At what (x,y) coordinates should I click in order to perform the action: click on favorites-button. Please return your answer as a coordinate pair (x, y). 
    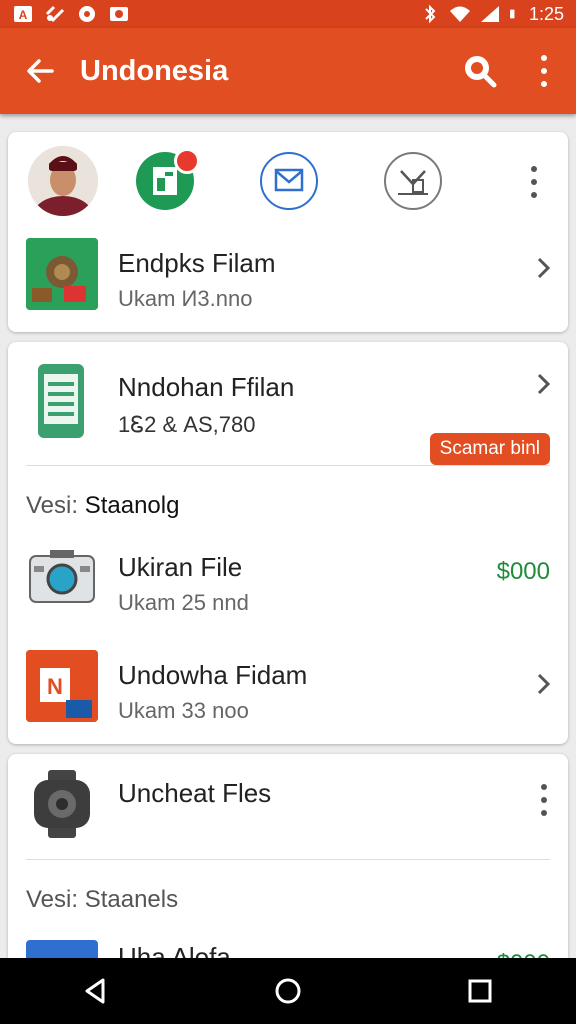
    Looking at the image, I should click on (413, 181).